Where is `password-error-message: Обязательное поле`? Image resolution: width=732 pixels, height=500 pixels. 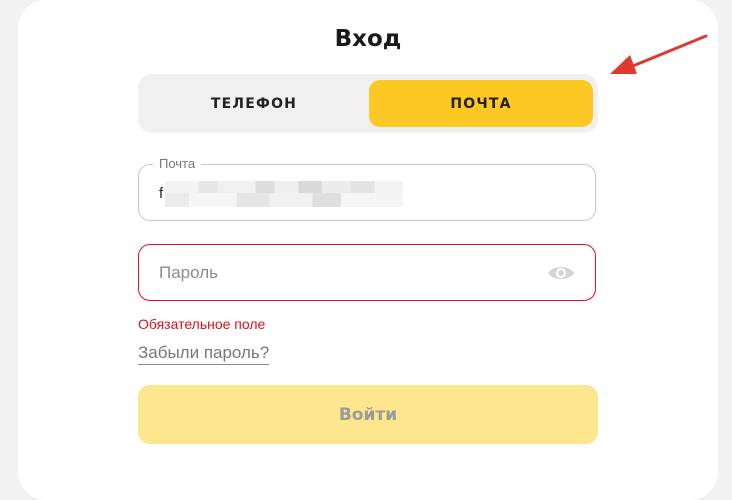
password-error-message: Обязательное поле is located at coordinates (202, 324).